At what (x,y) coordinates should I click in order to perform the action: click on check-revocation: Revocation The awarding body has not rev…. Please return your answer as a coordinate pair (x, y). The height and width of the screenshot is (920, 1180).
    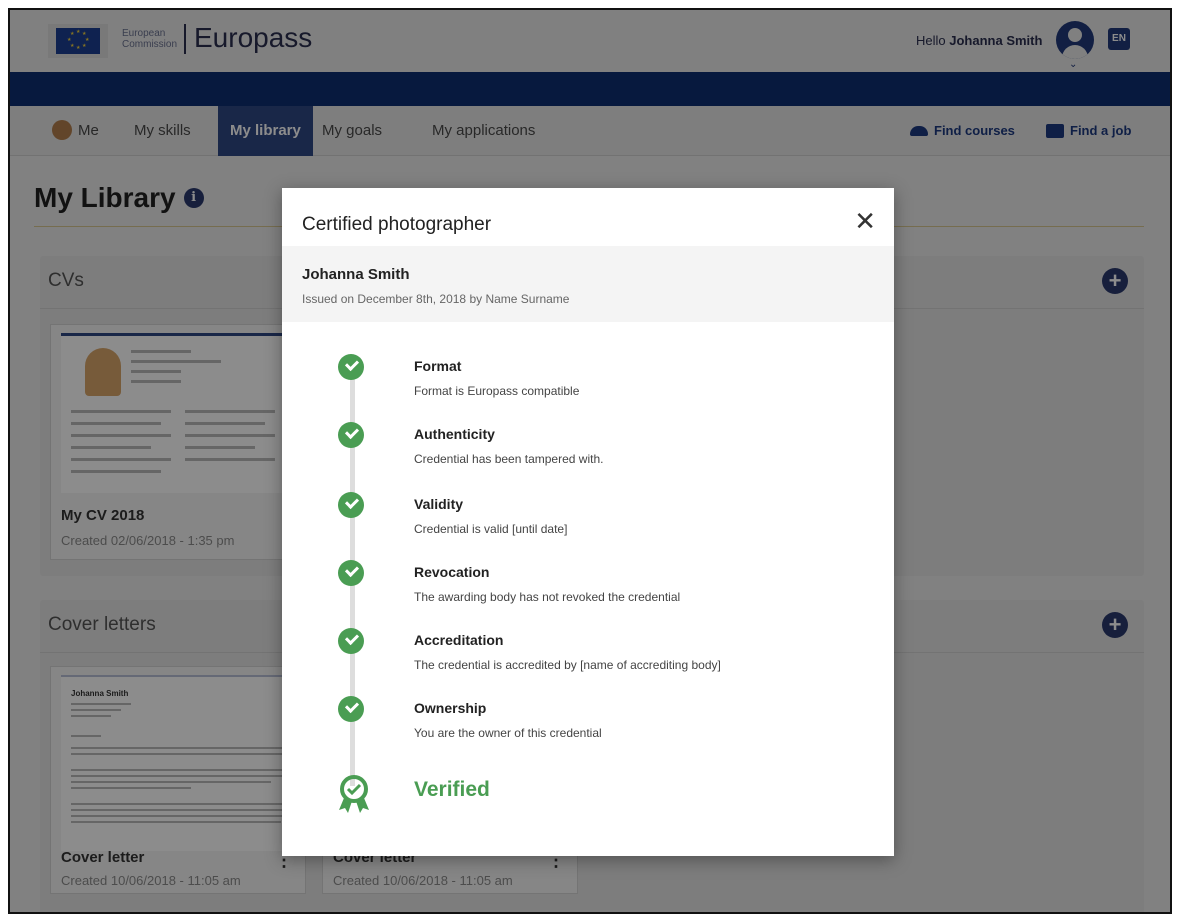
    Looking at the image, I should click on (588, 590).